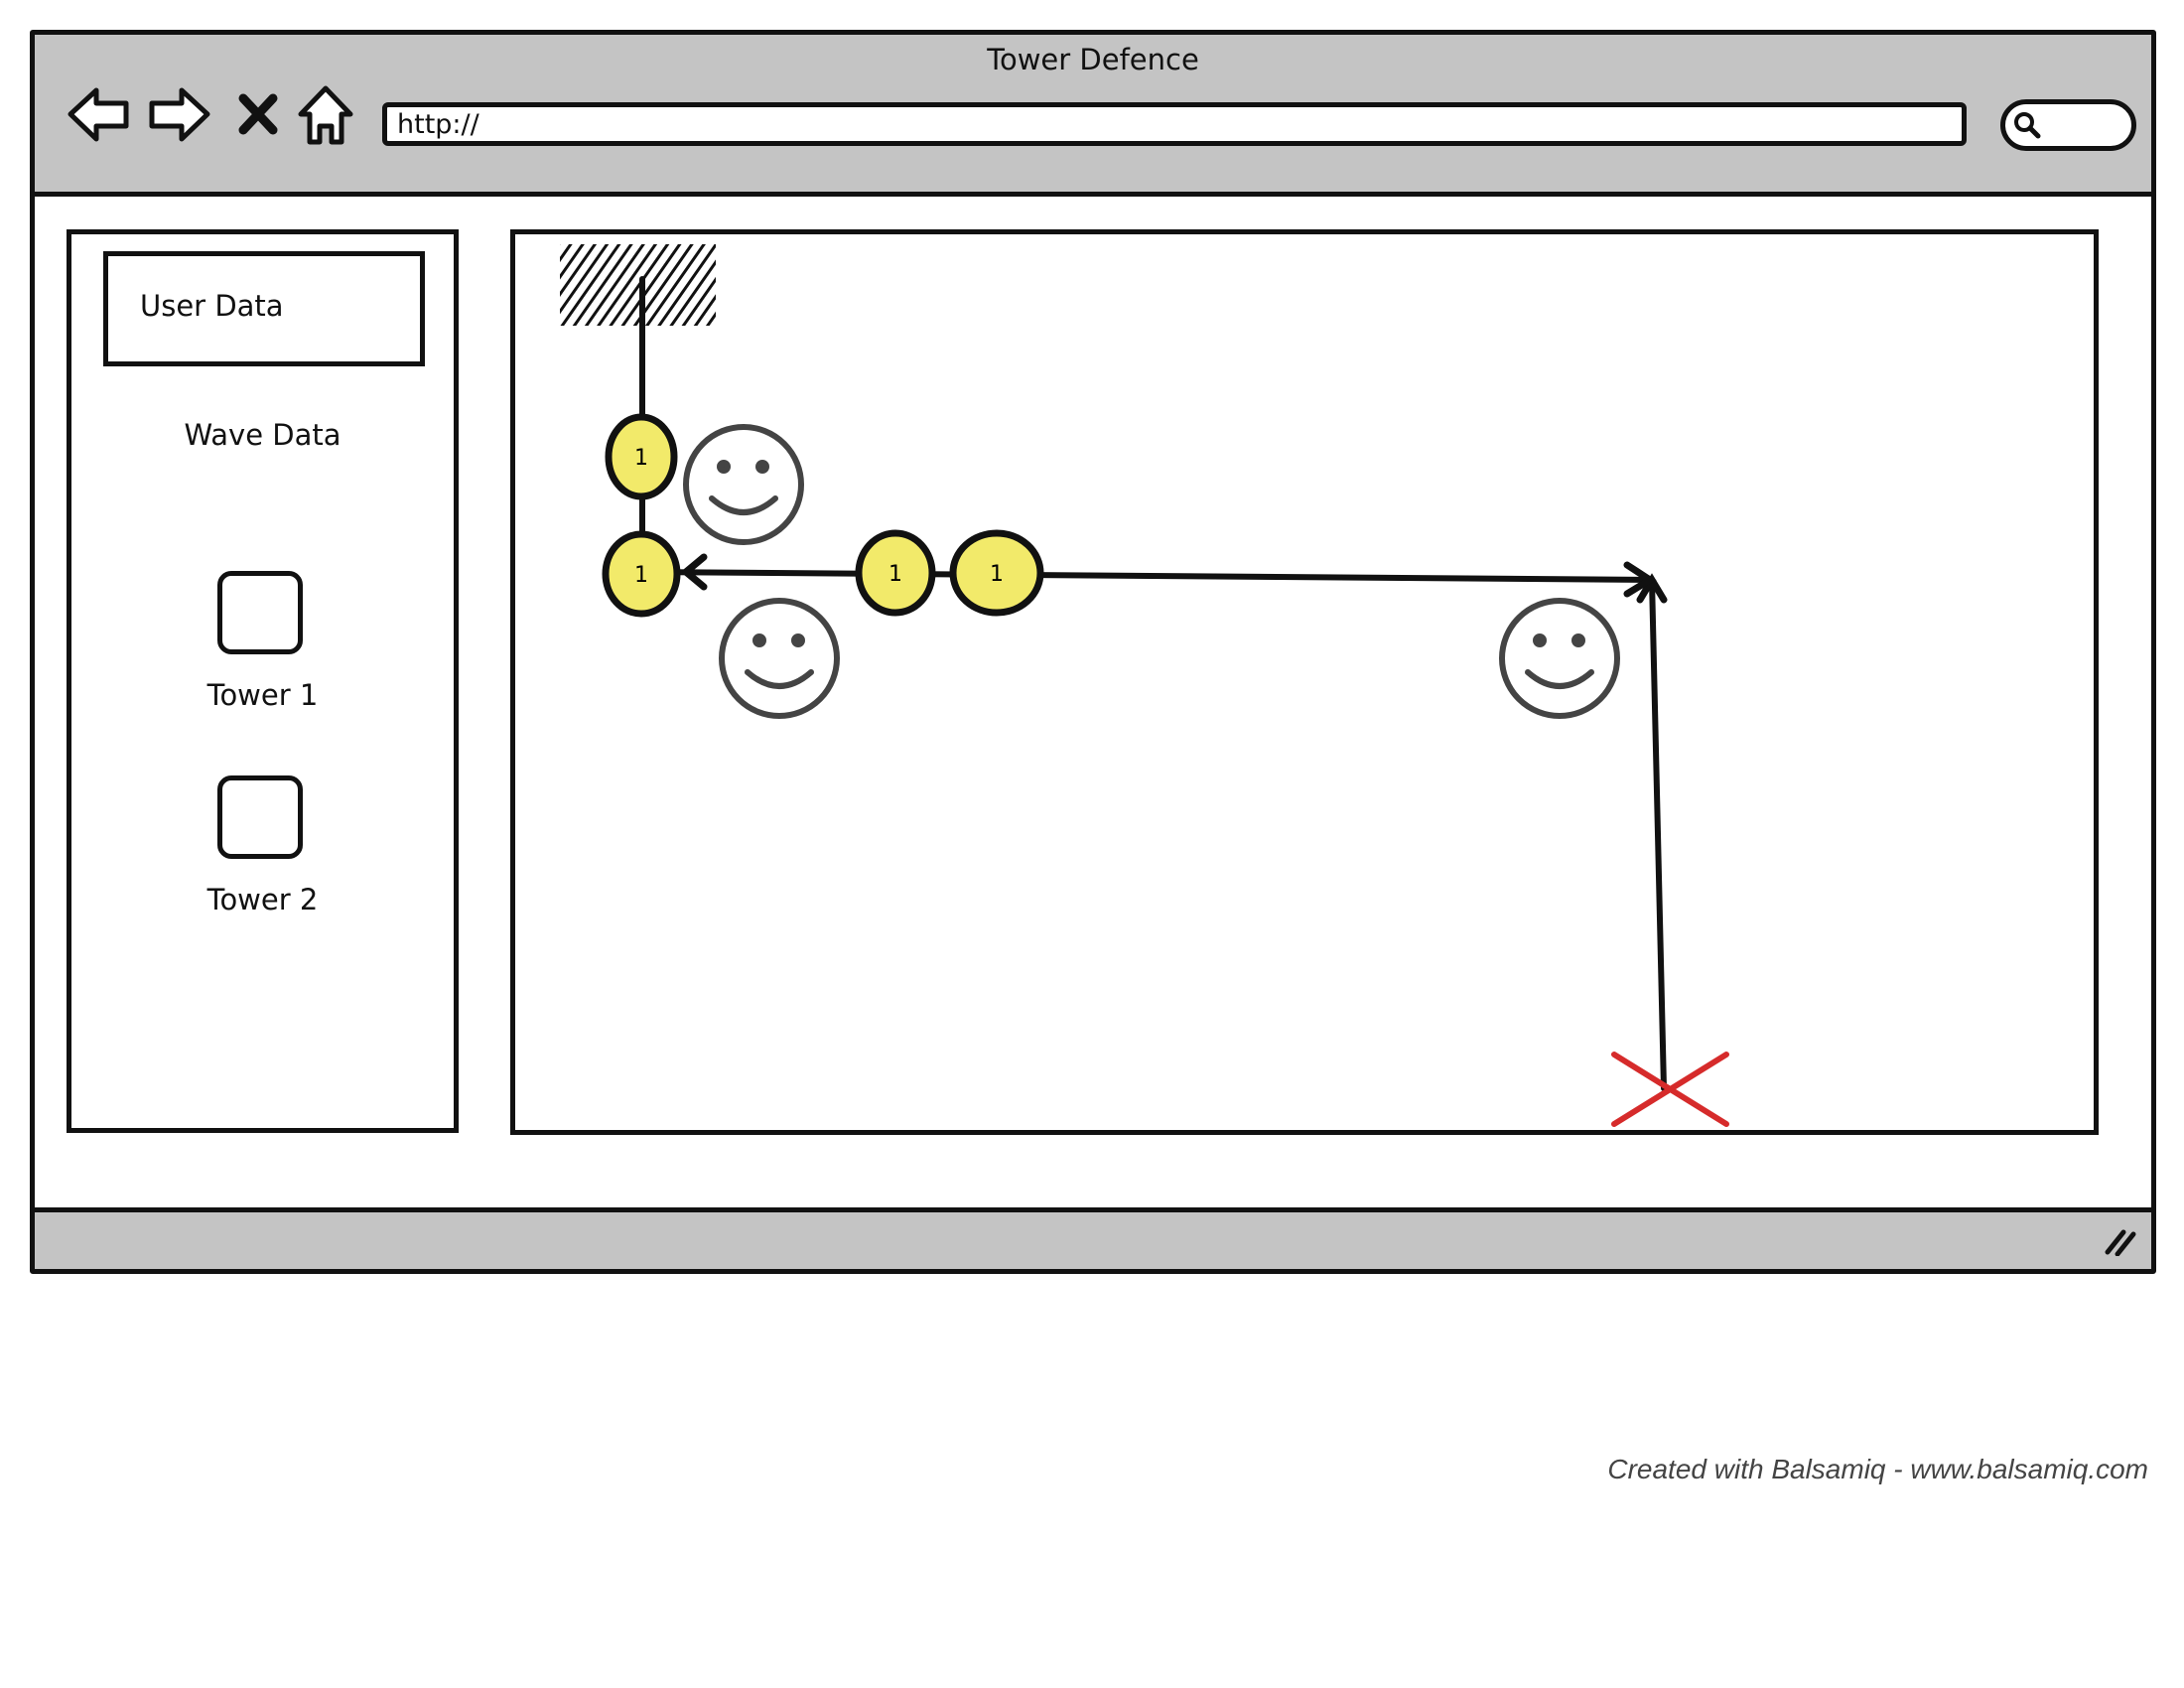 Image resolution: width=2184 pixels, height=1688 pixels. What do you see at coordinates (260, 817) in the screenshot?
I see `tower-2-button` at bounding box center [260, 817].